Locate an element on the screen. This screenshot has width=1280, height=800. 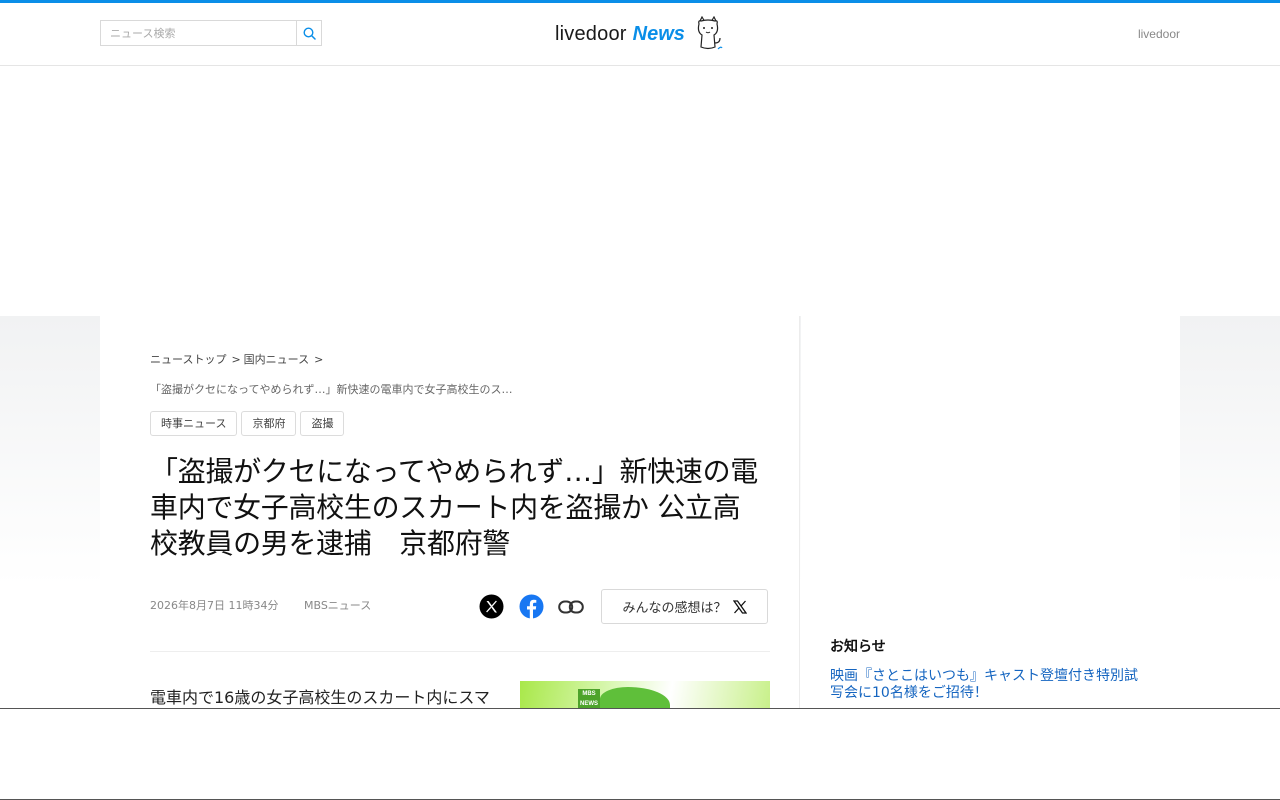
breadcrumb-item-top: ニューストップ is located at coordinates (188, 359).